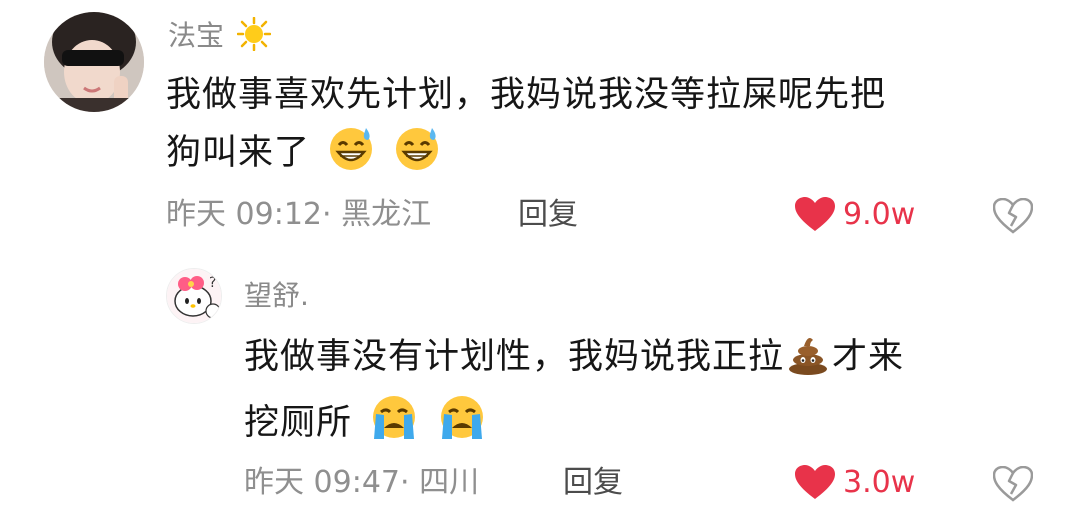 The width and height of the screenshot is (1080, 519). What do you see at coordinates (254, 38) in the screenshot?
I see `sun-icon` at bounding box center [254, 38].